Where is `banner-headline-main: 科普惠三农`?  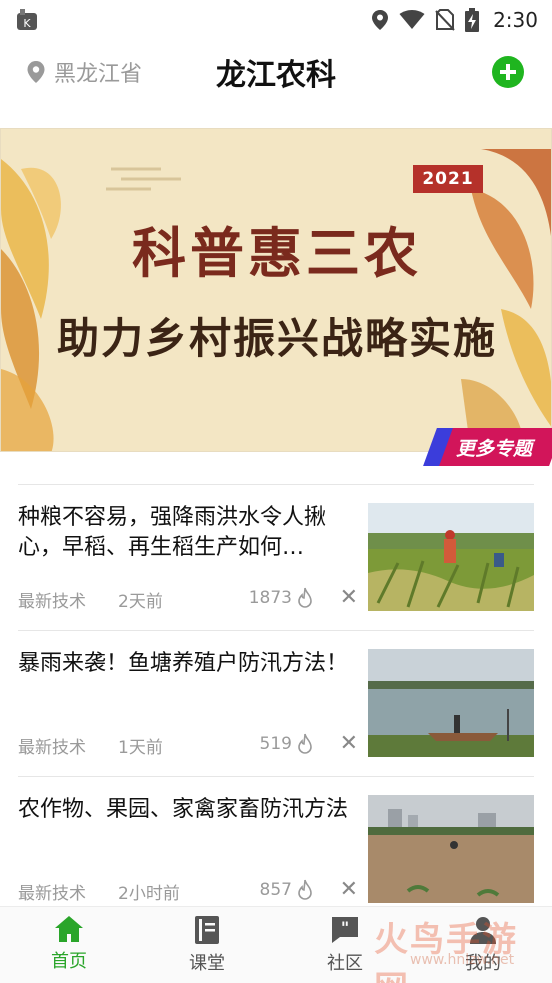 banner-headline-main: 科普惠三农 is located at coordinates (277, 253).